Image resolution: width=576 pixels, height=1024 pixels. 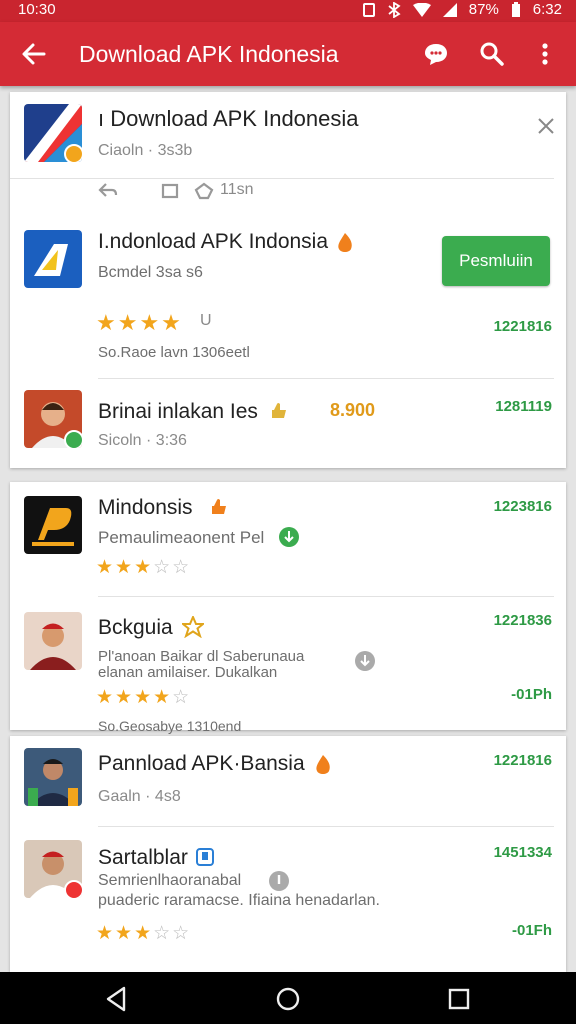 What do you see at coordinates (421, 9) in the screenshot?
I see `wifi-icon` at bounding box center [421, 9].